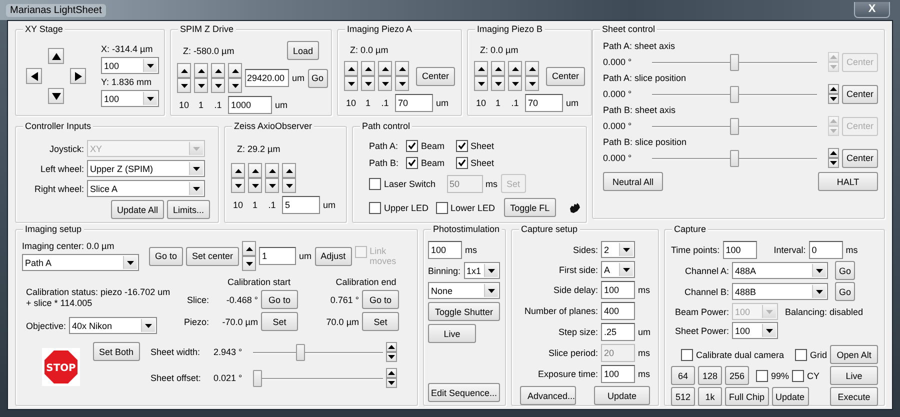 The width and height of the screenshot is (900, 417). I want to click on input-field: 1000, so click(250, 105).